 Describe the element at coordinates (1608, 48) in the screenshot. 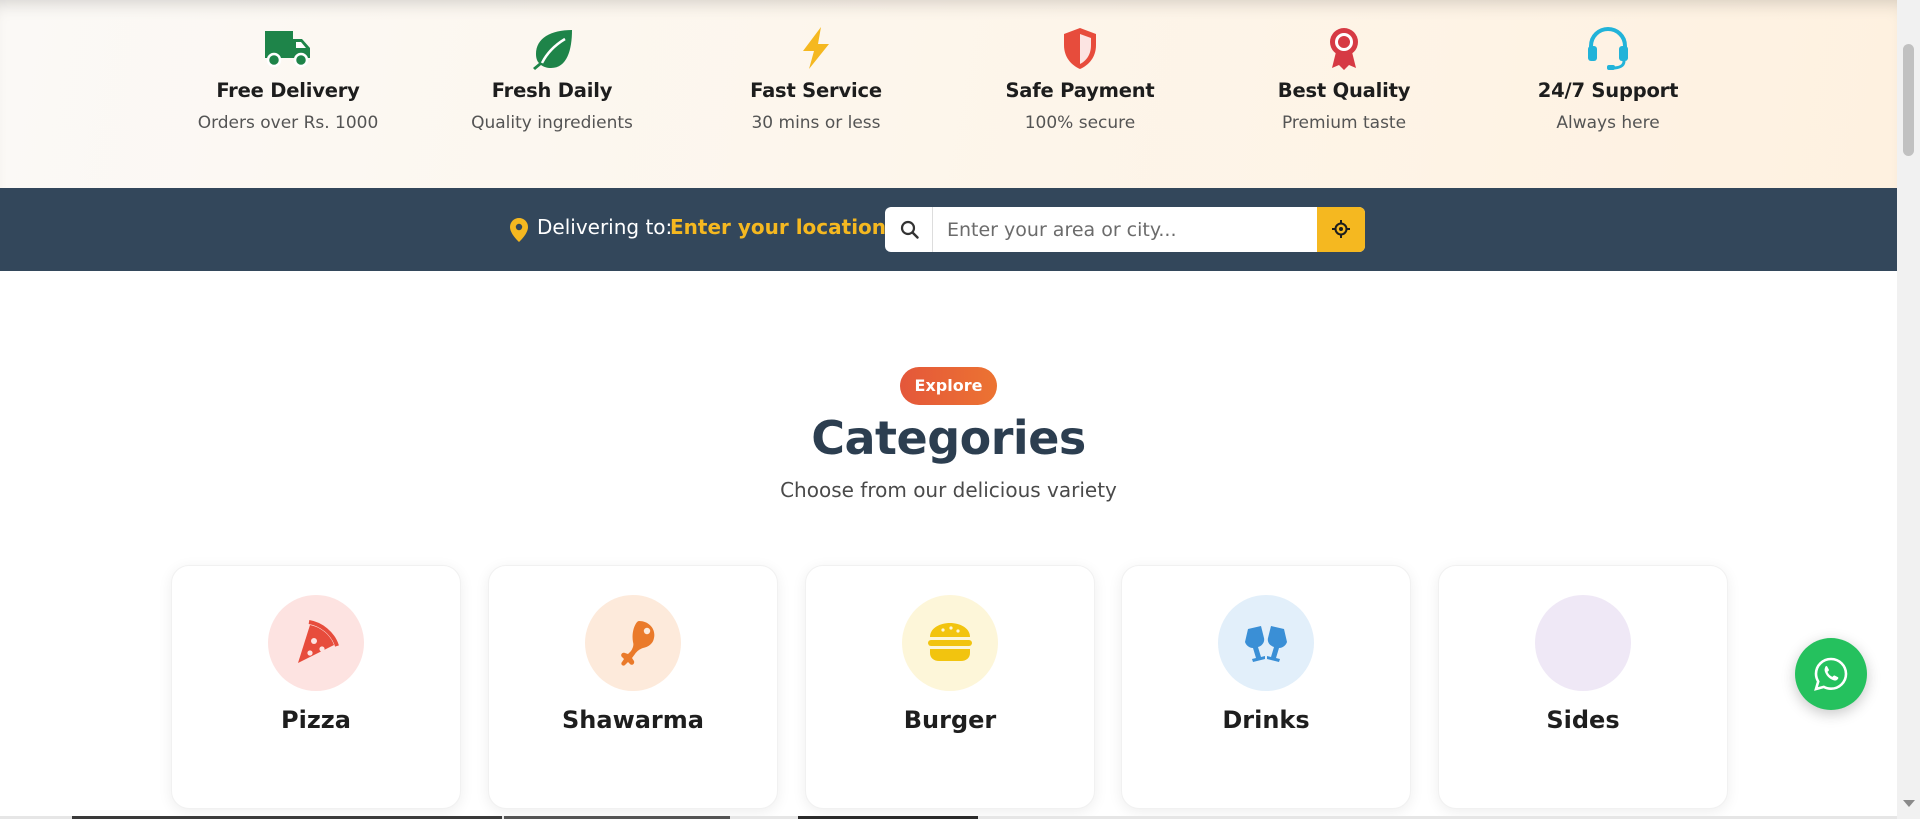

I see `headset-icon` at that location.